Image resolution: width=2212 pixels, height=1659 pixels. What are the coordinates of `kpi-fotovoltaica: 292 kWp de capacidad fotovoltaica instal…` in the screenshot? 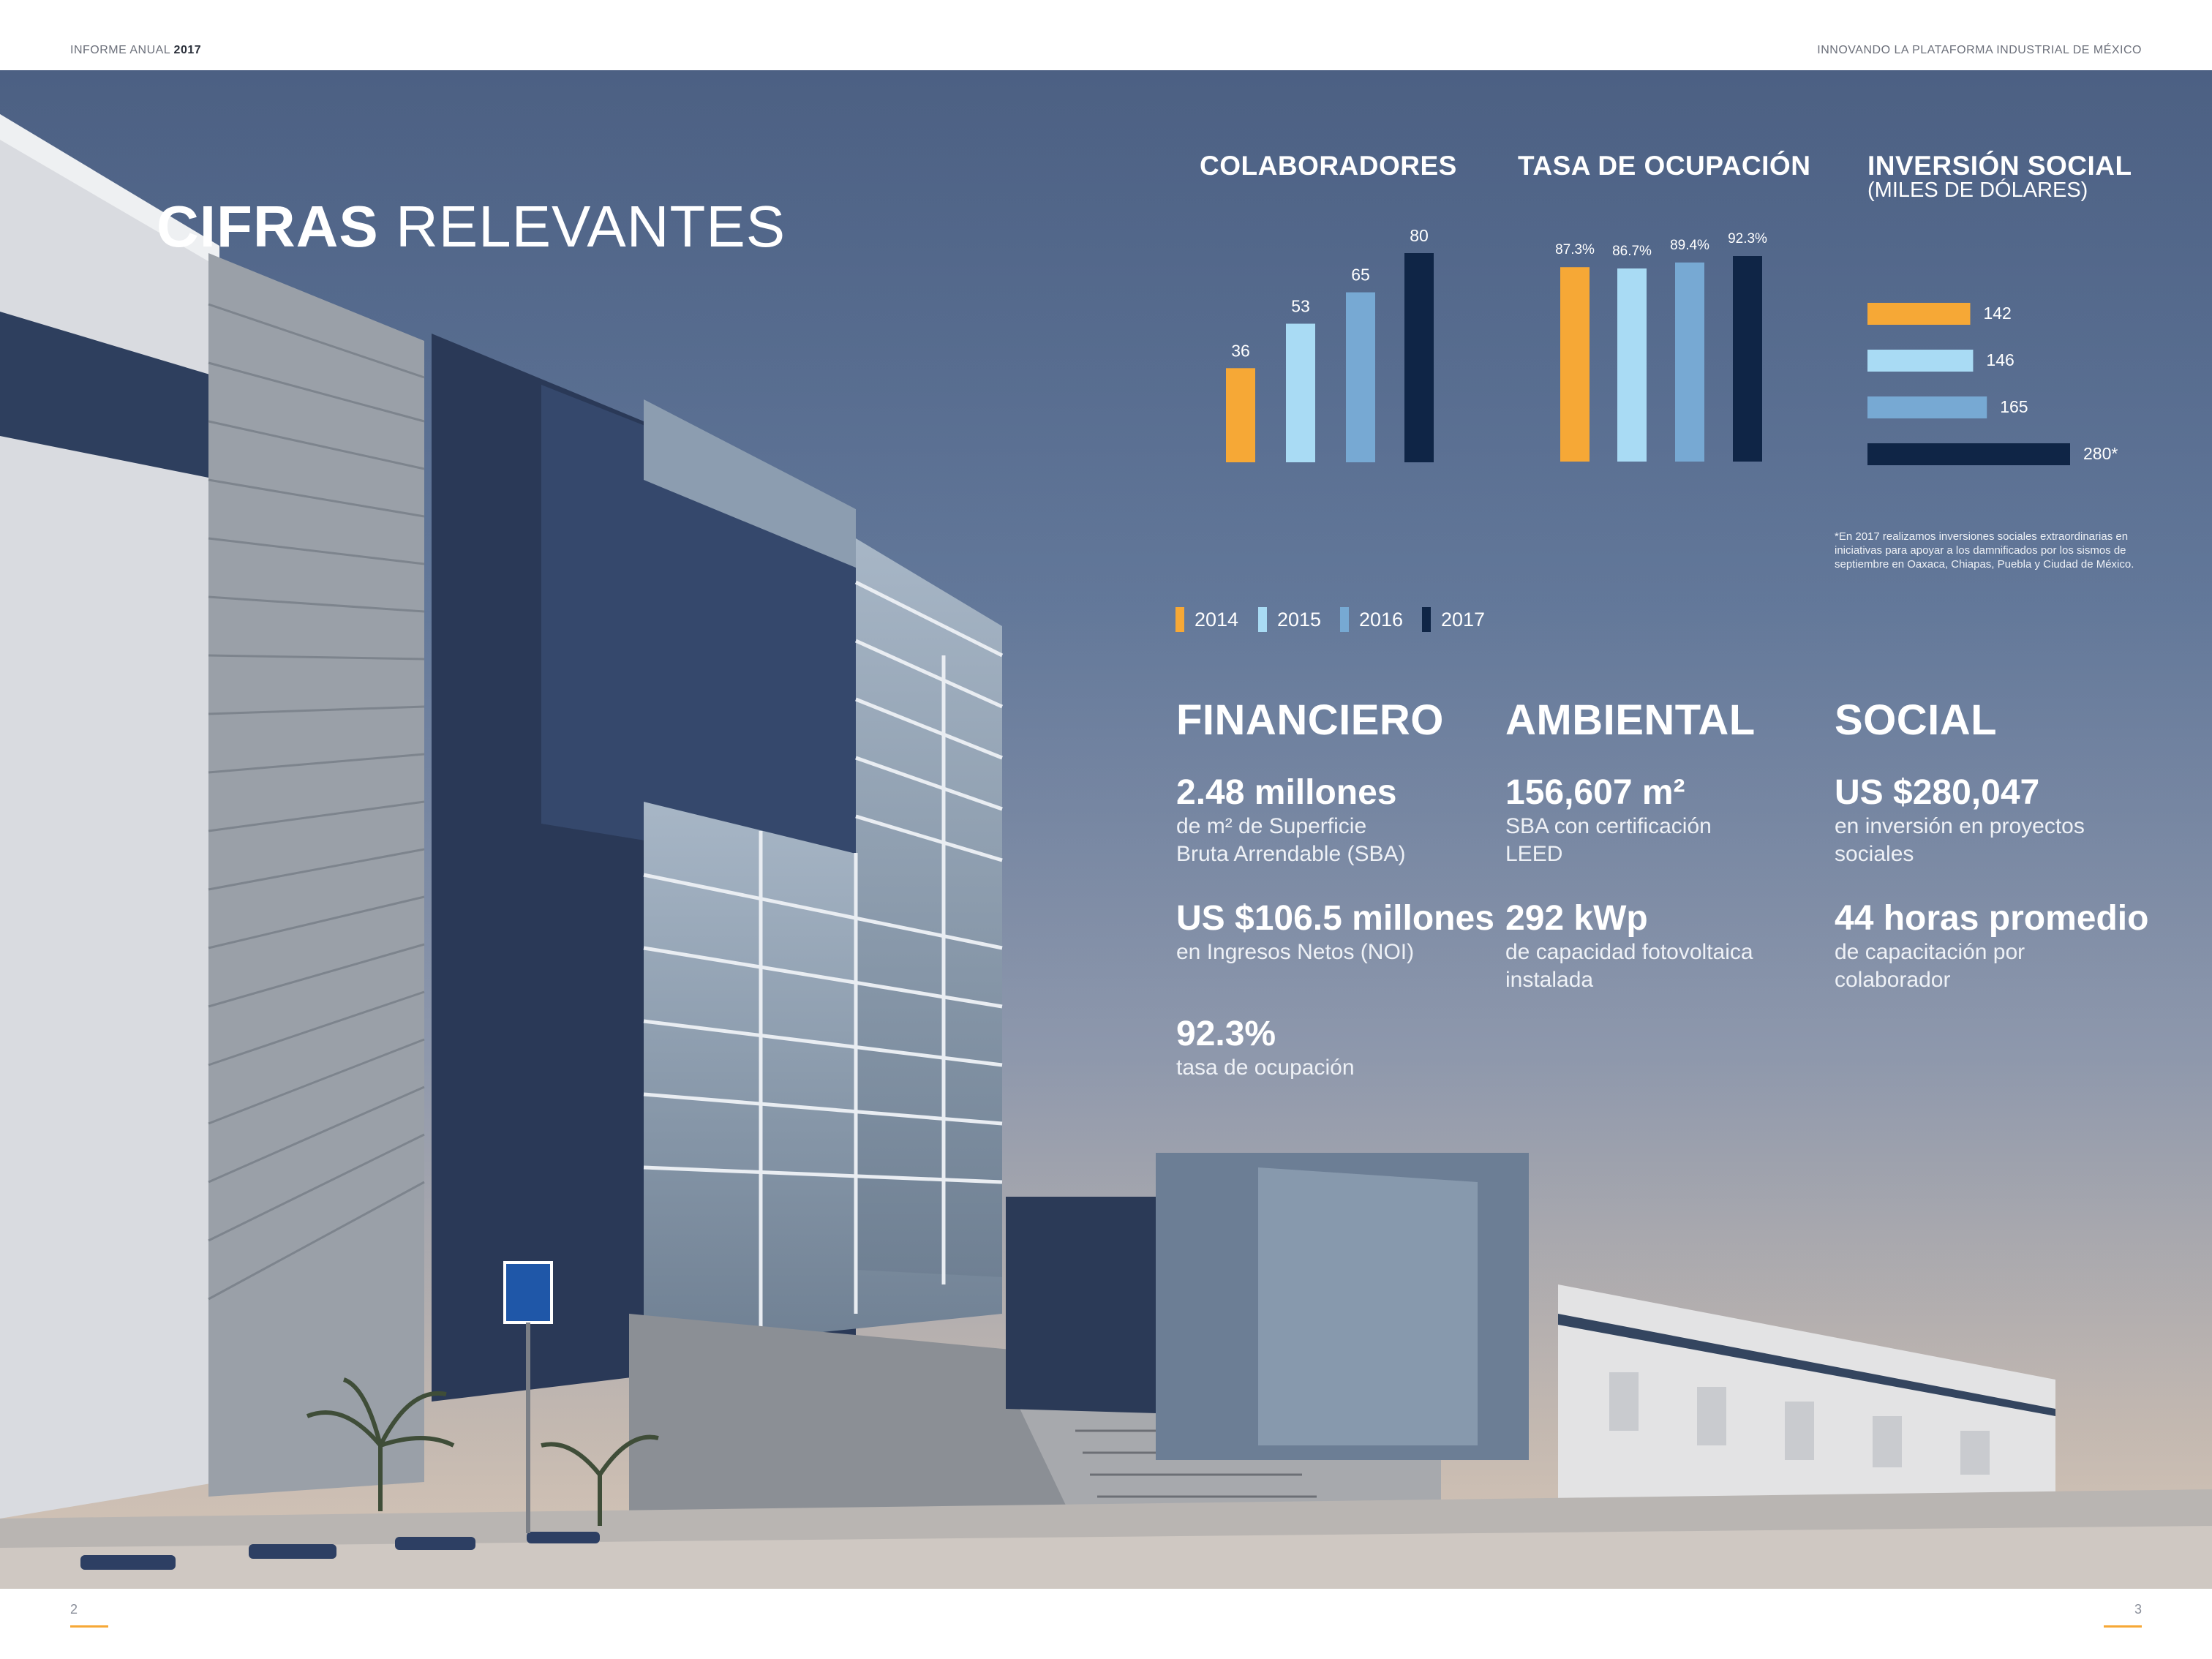 It's located at (1629, 945).